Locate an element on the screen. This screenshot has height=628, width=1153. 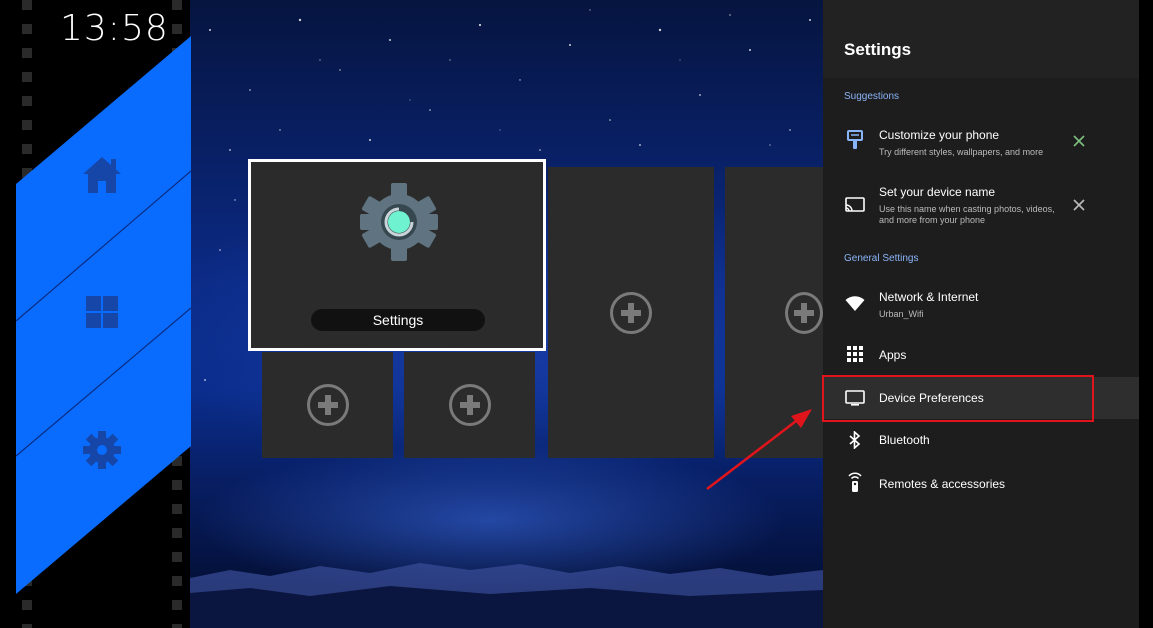
gear-icon is located at coordinates (102, 450).